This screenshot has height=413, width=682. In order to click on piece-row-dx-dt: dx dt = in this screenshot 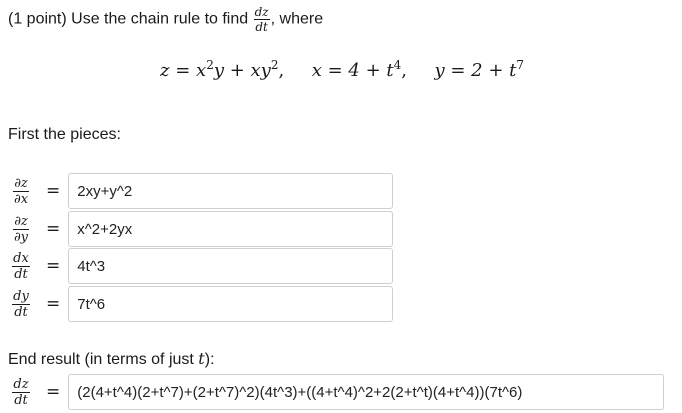, I will do `click(201, 266)`.